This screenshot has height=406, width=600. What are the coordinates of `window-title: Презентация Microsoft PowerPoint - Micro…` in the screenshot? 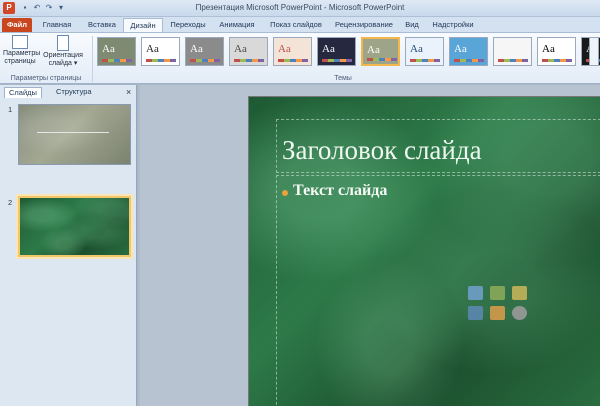 It's located at (300, 7).